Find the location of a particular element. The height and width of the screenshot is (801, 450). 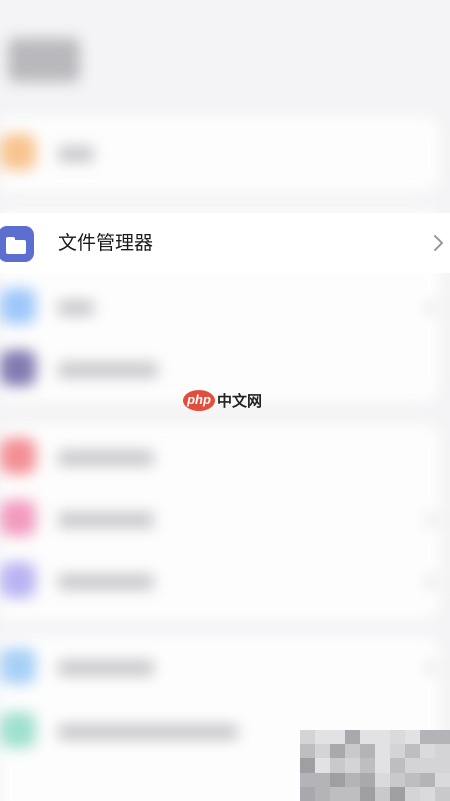

blurred-page-title is located at coordinates (44, 60).